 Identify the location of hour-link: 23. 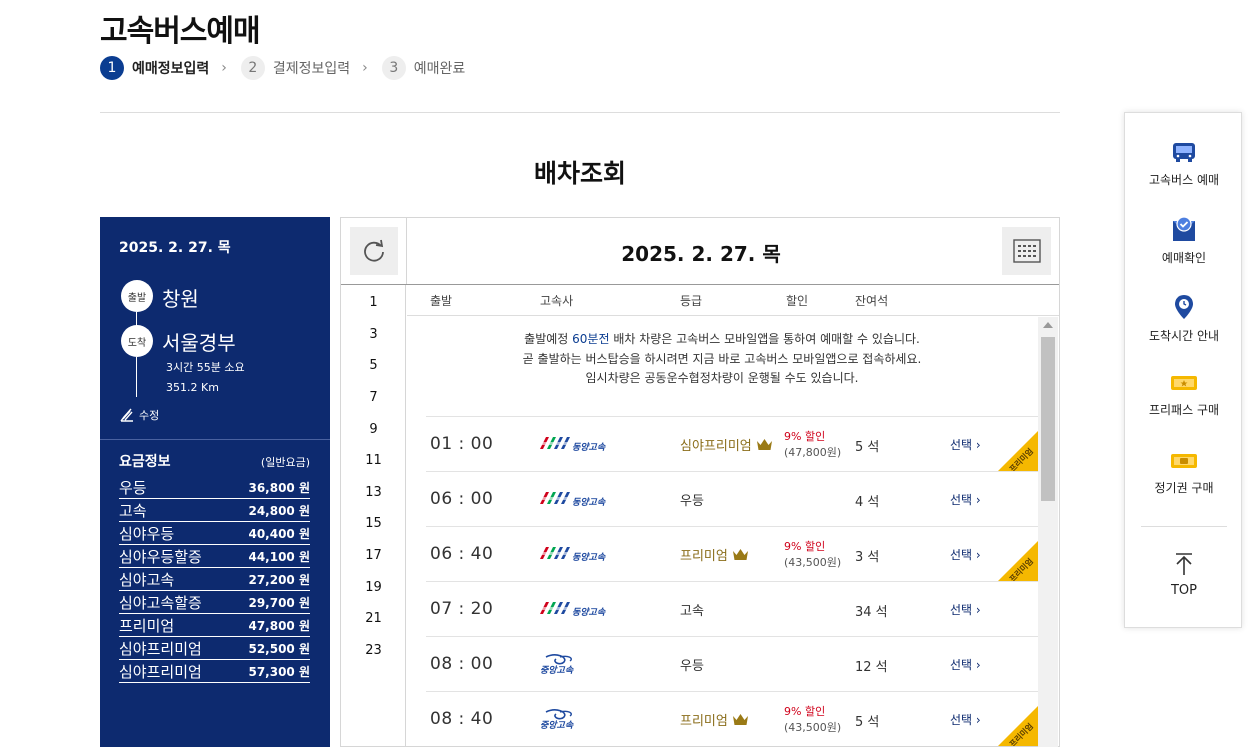
(373, 650).